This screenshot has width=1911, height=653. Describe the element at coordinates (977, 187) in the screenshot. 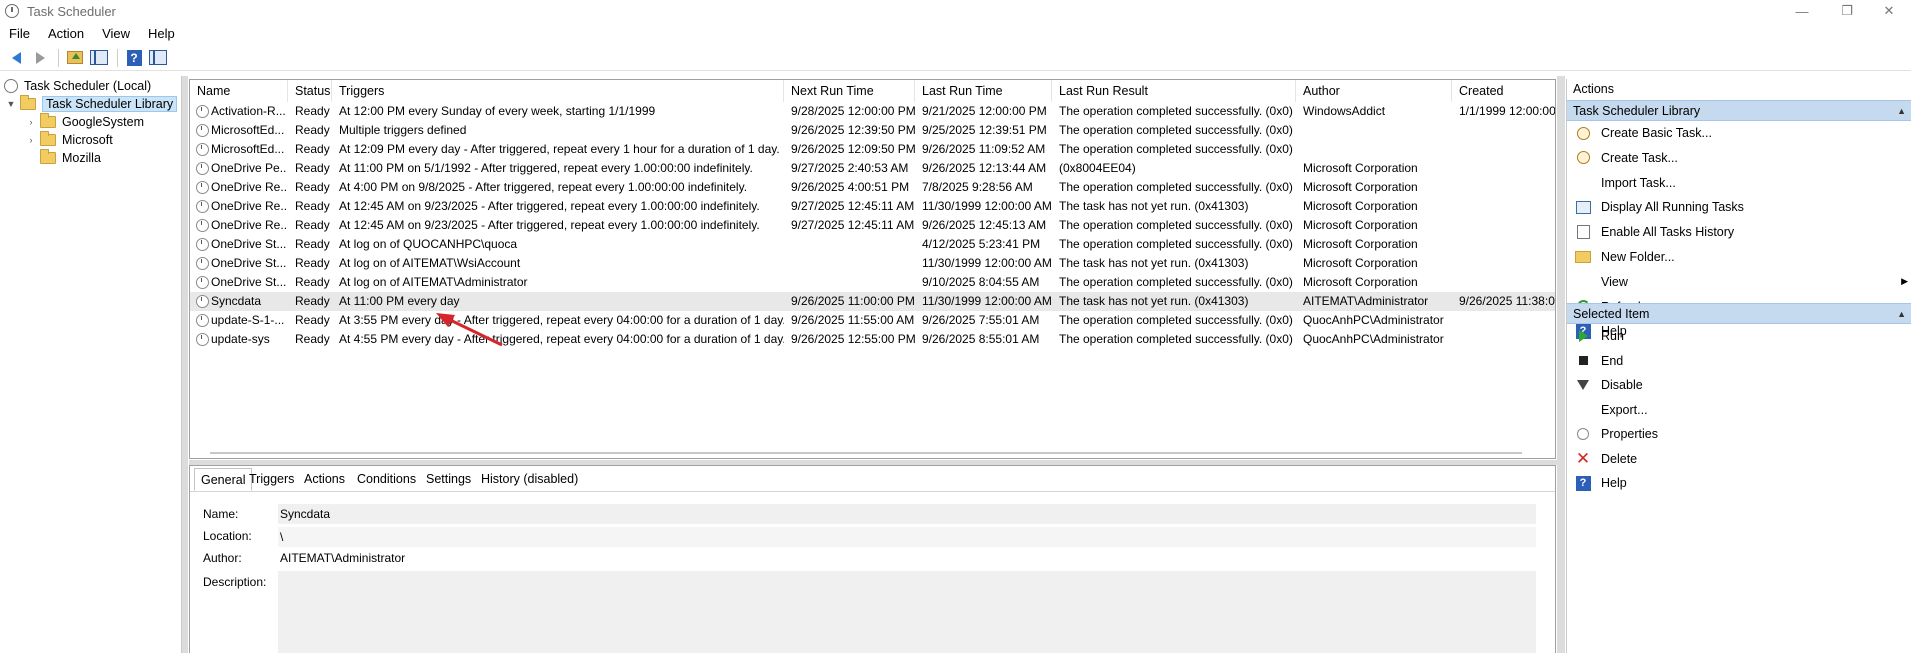

I see `task-last-run-cell: 7/8/2025 9:28:56 AM` at that location.